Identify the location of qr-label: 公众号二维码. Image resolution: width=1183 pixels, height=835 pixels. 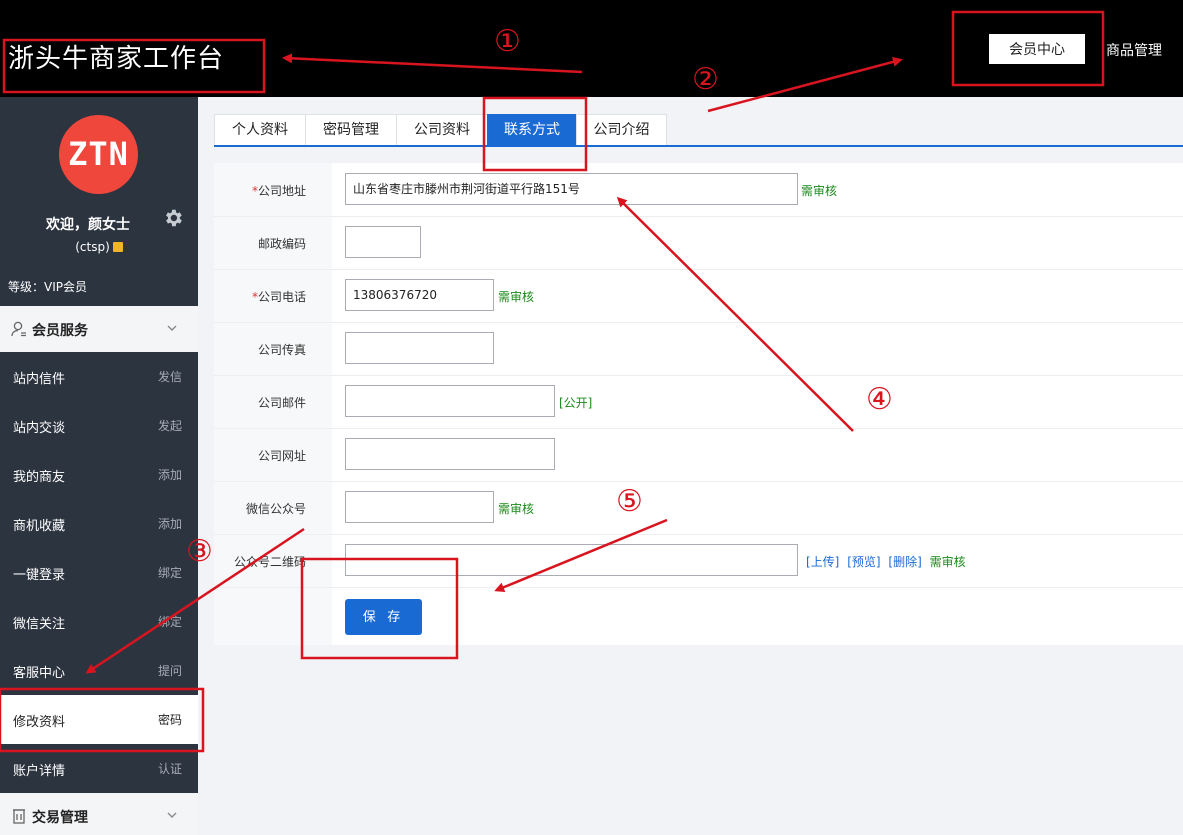
(269, 562).